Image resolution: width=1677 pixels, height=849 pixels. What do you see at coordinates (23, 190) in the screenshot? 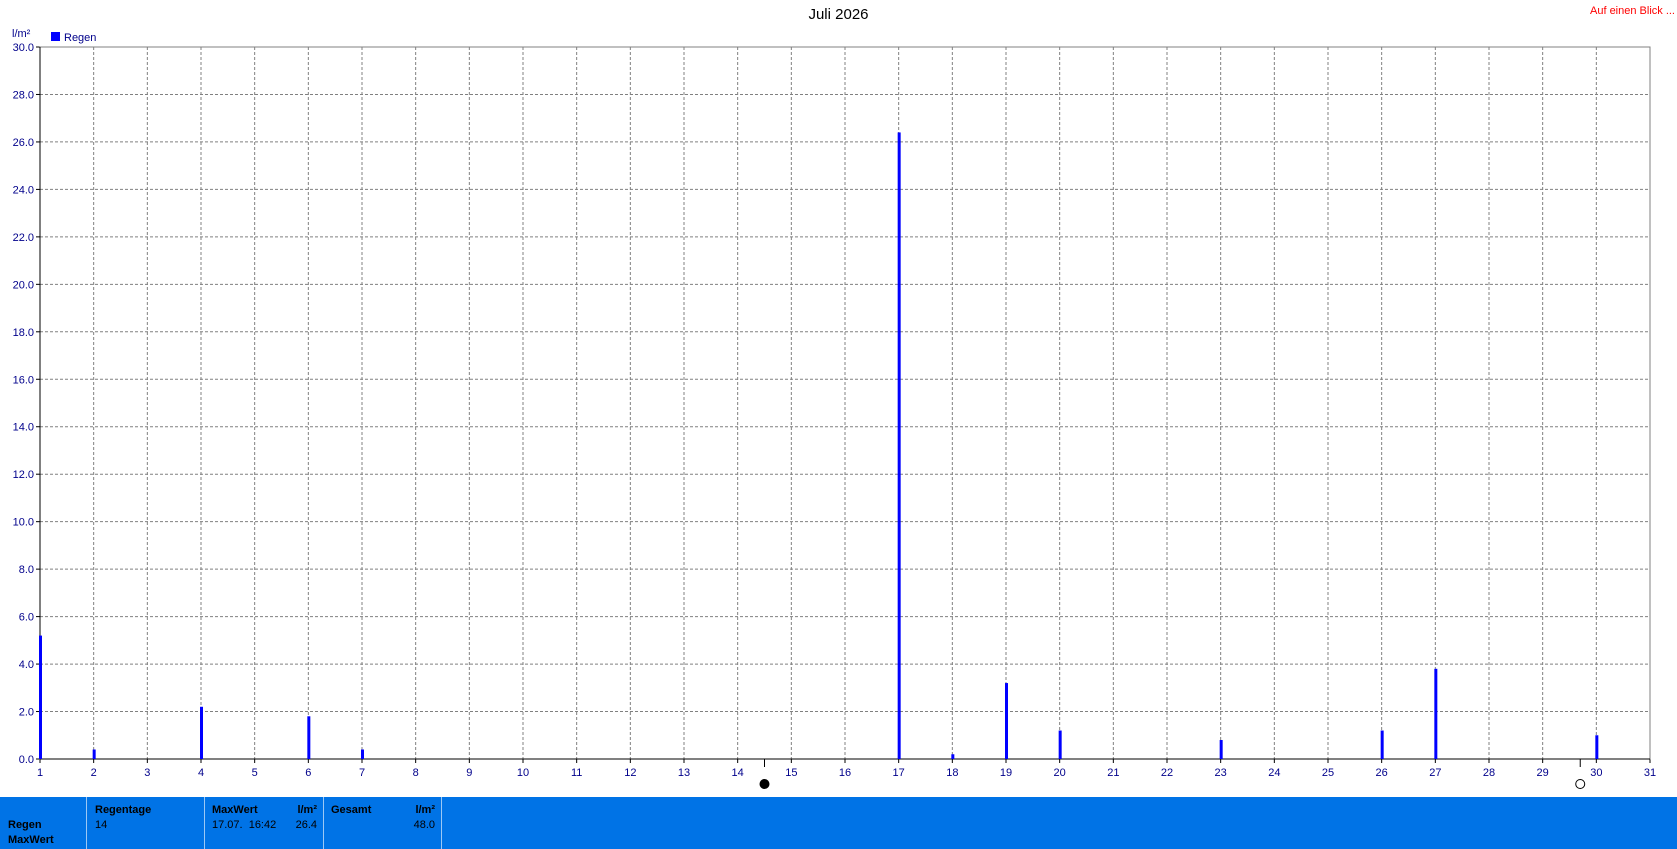
I see `y-tick-label: 24.0` at bounding box center [23, 190].